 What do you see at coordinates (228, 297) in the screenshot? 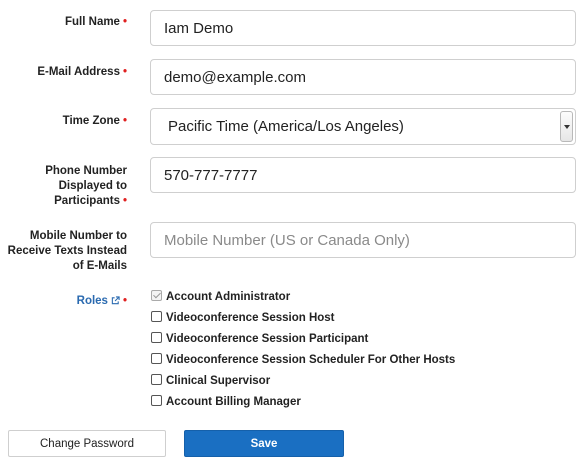
I see `role-label: Account Administrator` at bounding box center [228, 297].